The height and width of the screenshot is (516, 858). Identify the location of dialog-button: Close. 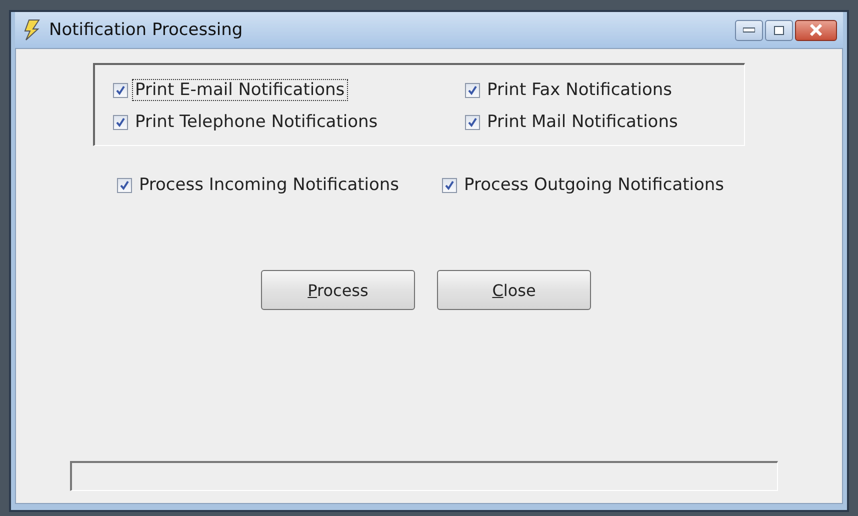
(514, 290).